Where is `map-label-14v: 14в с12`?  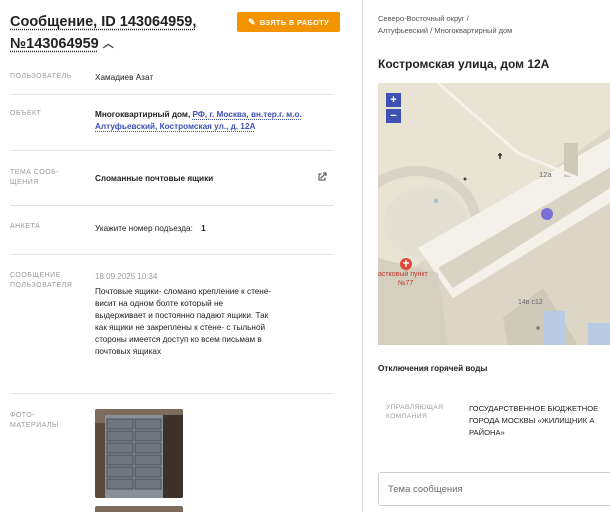
map-label-14v: 14в с12 is located at coordinates (530, 302).